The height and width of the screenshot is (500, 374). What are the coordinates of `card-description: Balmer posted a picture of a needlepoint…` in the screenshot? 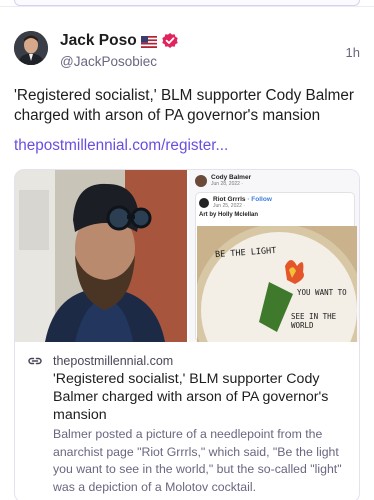 It's located at (197, 460).